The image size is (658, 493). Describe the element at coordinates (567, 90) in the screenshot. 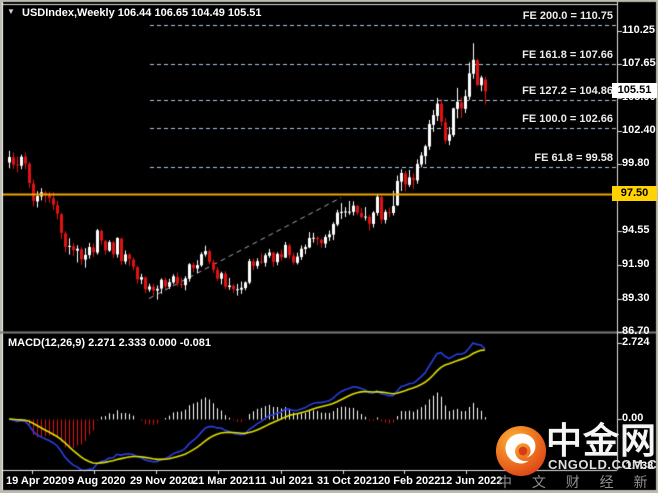

I see `fib-level-label: FE 127.2 = 104.86` at that location.